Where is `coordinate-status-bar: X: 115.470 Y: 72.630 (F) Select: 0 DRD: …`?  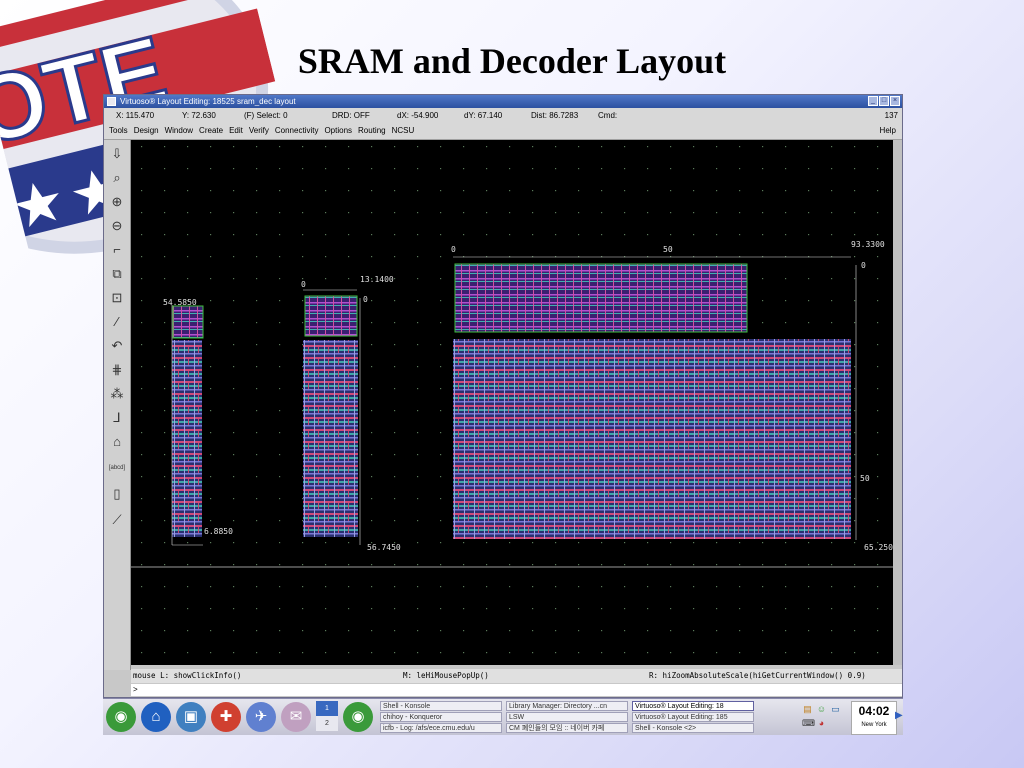
coordinate-status-bar: X: 115.470 Y: 72.630 (F) Select: 0 DRD: … is located at coordinates (503, 115).